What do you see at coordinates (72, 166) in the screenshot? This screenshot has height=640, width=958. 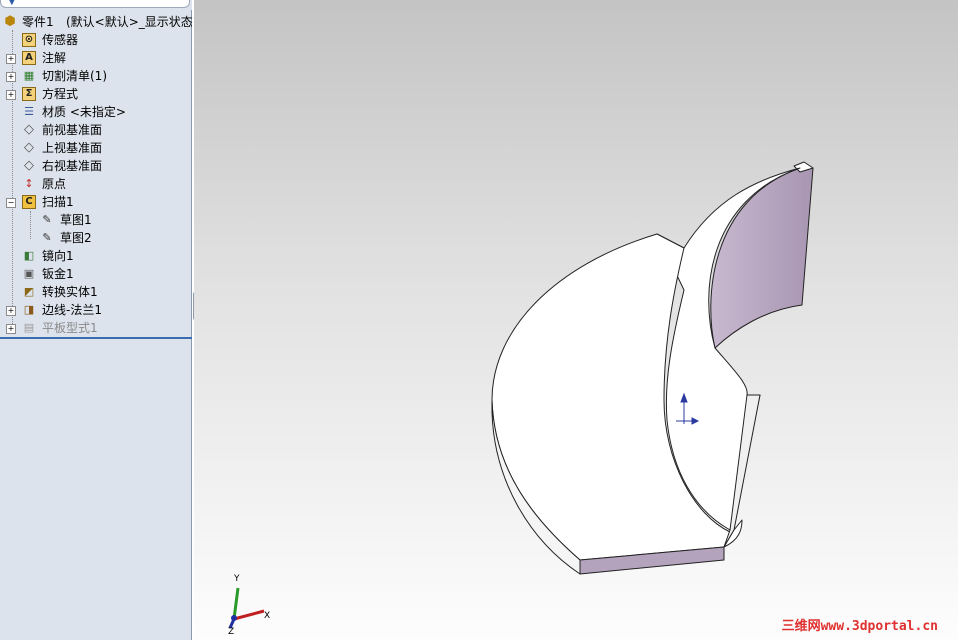 I see `tree-item-label: 右视基准面` at bounding box center [72, 166].